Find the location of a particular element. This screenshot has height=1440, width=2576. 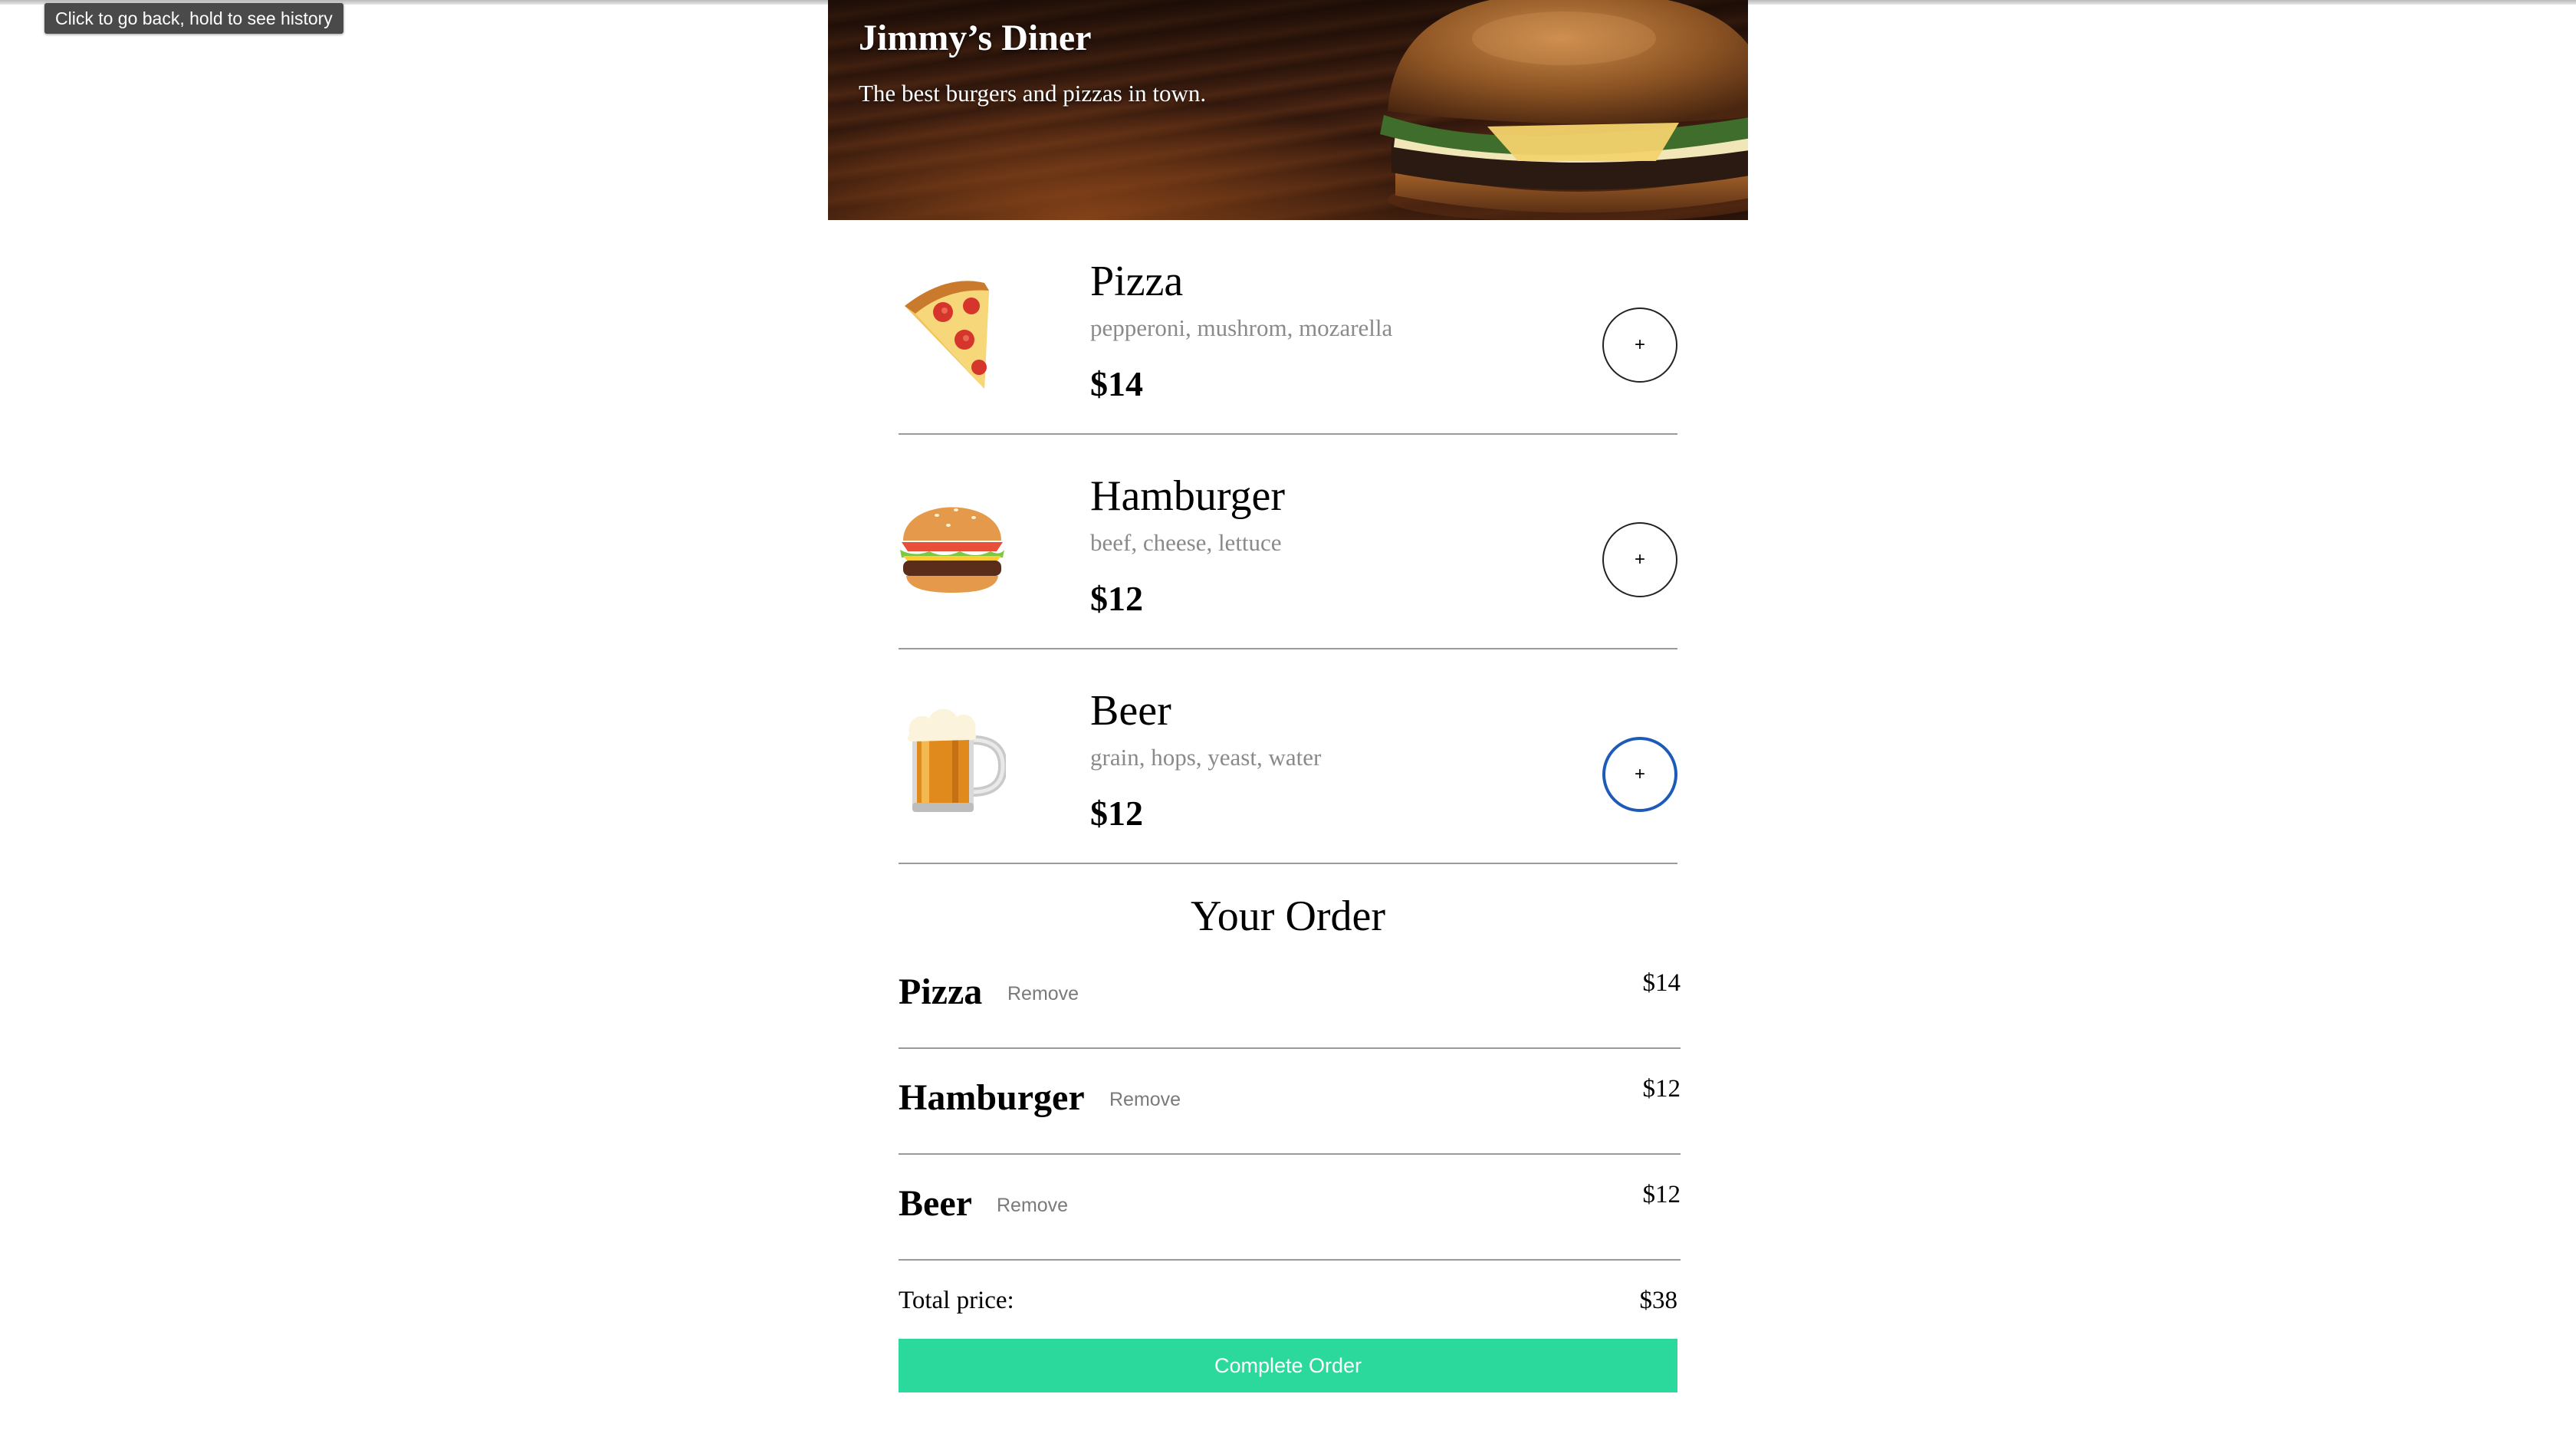

menu-item-name: Pizza is located at coordinates (1137, 281).